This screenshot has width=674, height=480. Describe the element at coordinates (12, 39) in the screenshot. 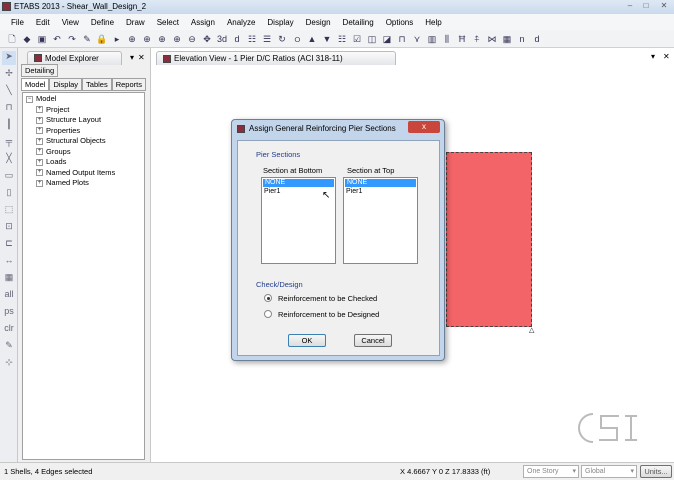

I see `new-icon: 🗋` at that location.